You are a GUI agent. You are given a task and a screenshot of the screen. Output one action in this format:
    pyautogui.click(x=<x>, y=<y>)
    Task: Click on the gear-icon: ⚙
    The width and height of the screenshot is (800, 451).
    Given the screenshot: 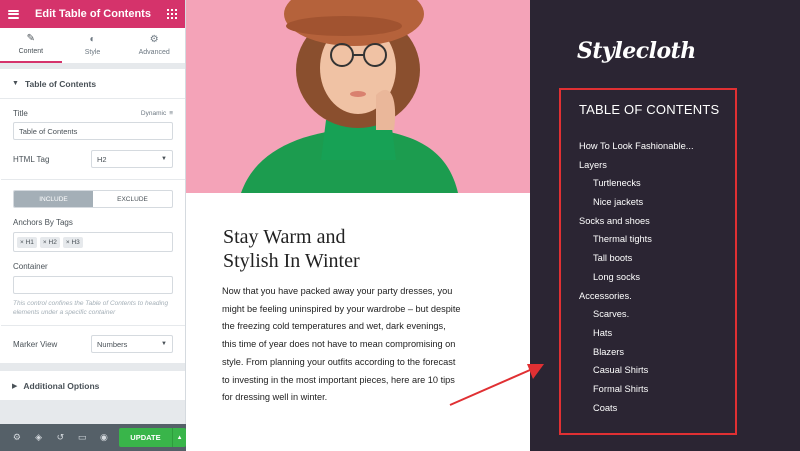 What is the action you would take?
    pyautogui.click(x=154, y=39)
    